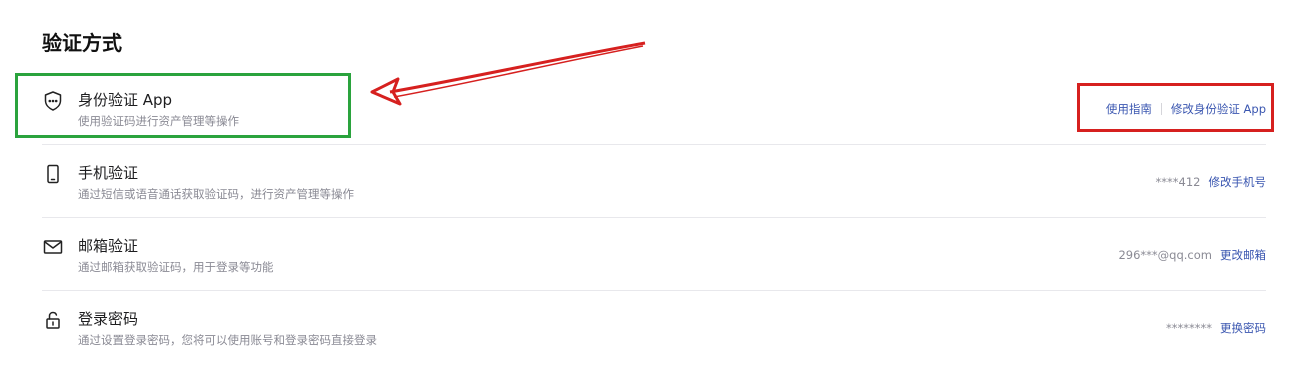 Image resolution: width=1295 pixels, height=373 pixels. What do you see at coordinates (508, 73) in the screenshot?
I see `red-arrow-icon` at bounding box center [508, 73].